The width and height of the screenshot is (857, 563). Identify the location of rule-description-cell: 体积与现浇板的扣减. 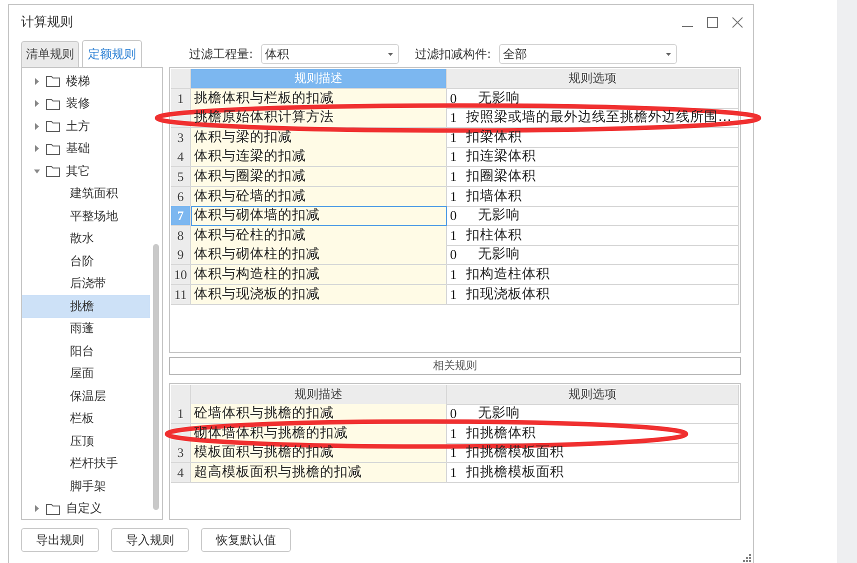
(319, 294).